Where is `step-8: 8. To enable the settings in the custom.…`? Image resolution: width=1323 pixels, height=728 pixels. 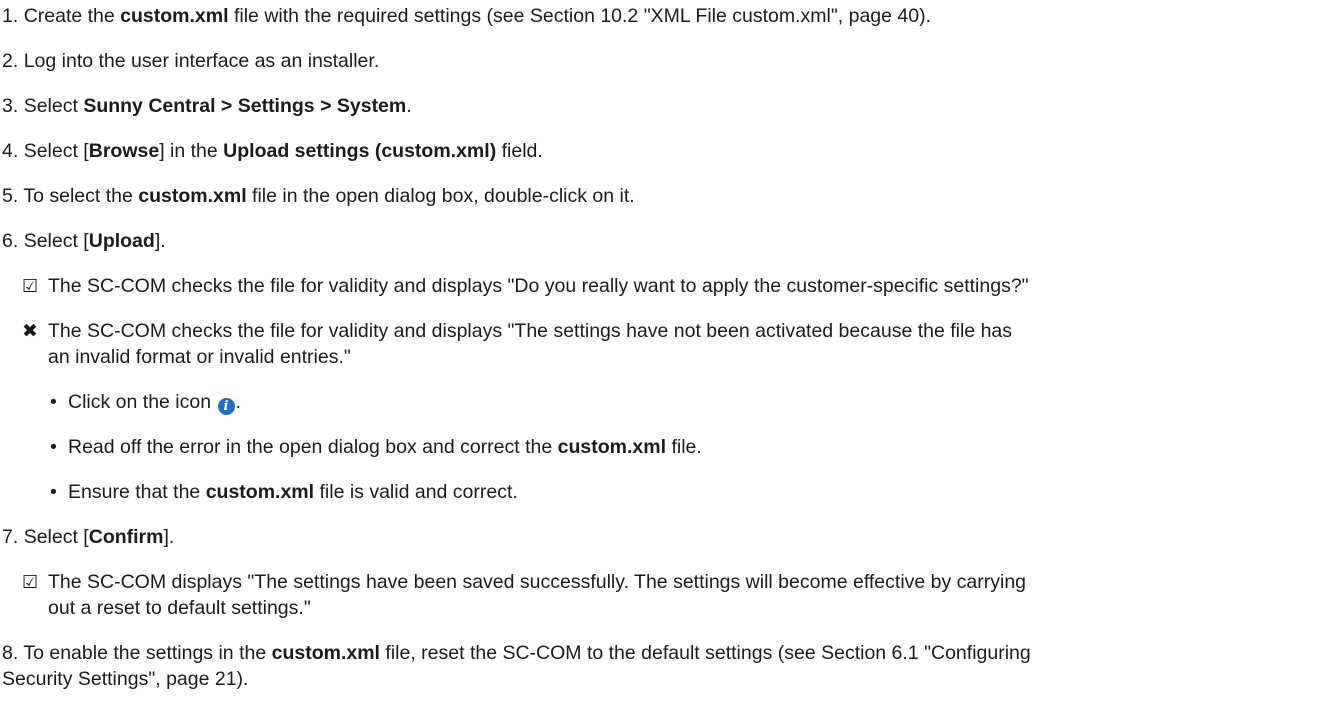 step-8: 8. To enable the settings in the custom.… is located at coordinates (516, 653).